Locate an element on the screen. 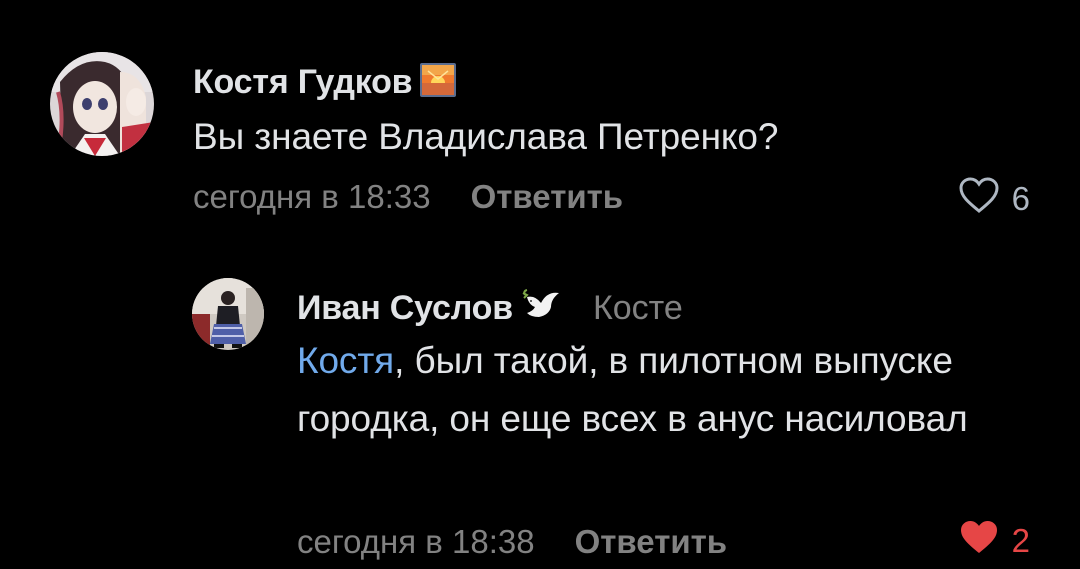 Image resolution: width=1080 pixels, height=569 pixels. comment-meta: сегодня в 18:33 Ответить is located at coordinates (408, 197).